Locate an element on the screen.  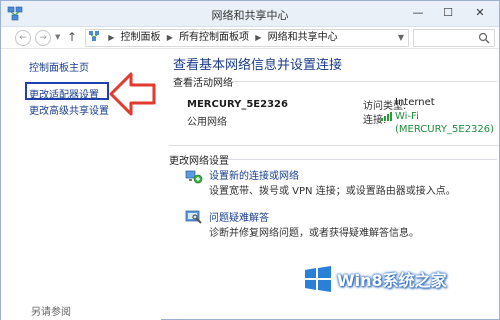
page-title: 查看基本网络信息并设置连接 is located at coordinates (258, 65).